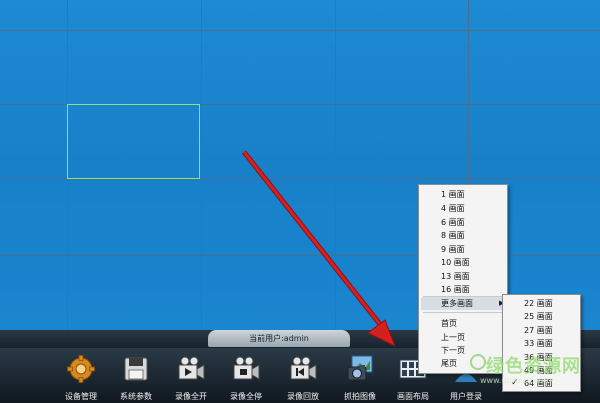  I want to click on device-manage-button: 设备管理, so click(81, 377).